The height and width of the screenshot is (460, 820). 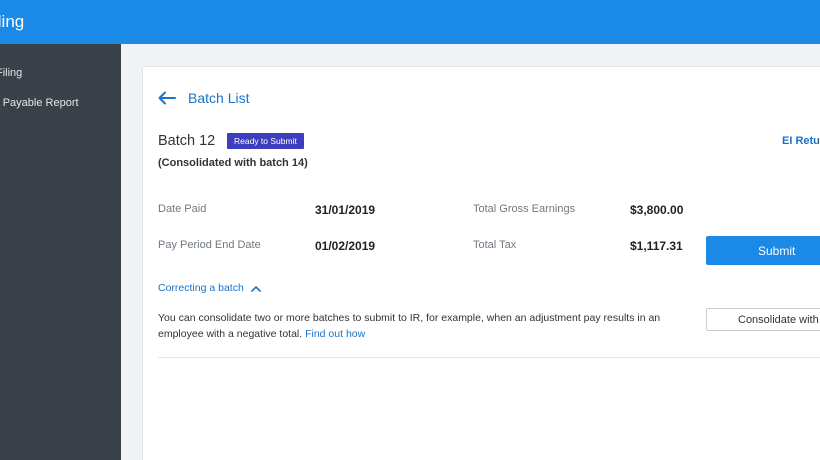 What do you see at coordinates (182, 209) in the screenshot?
I see `date-paid-label: Date Paid` at bounding box center [182, 209].